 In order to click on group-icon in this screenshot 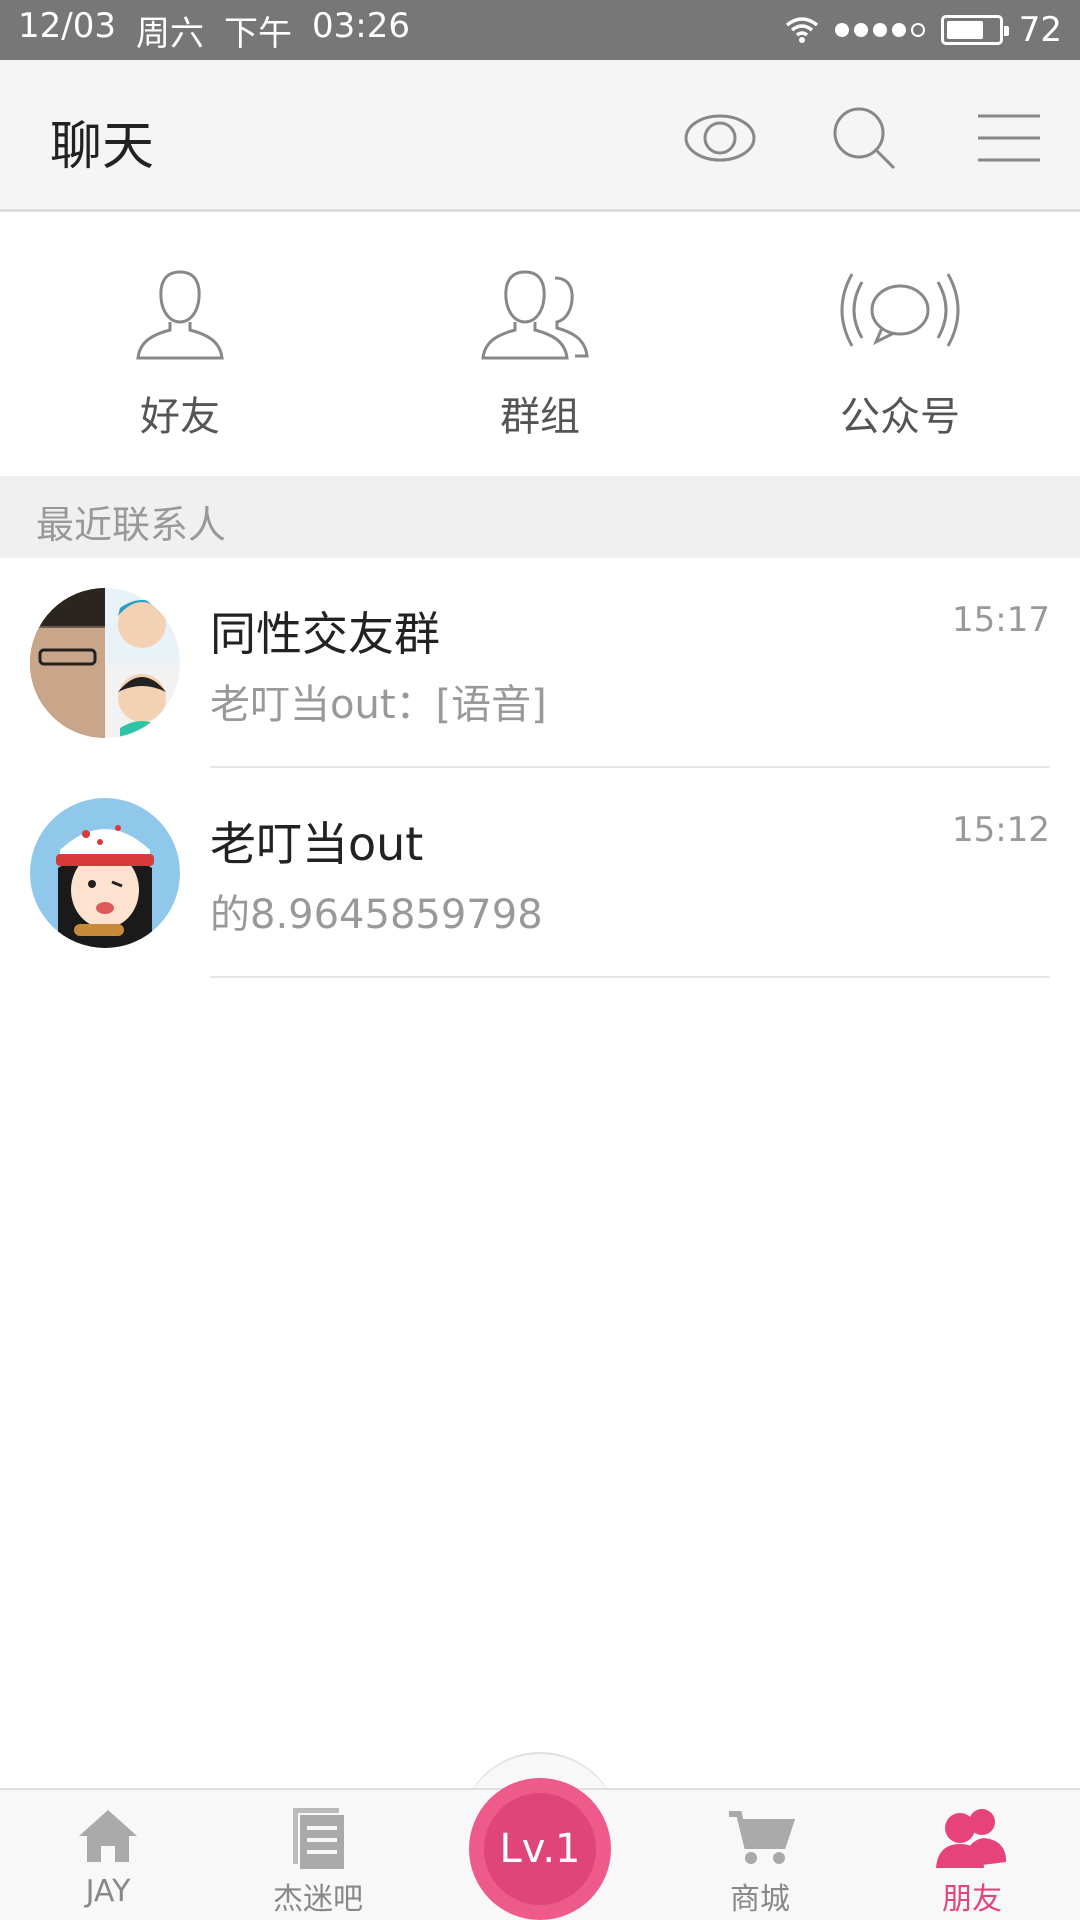, I will do `click(535, 315)`.